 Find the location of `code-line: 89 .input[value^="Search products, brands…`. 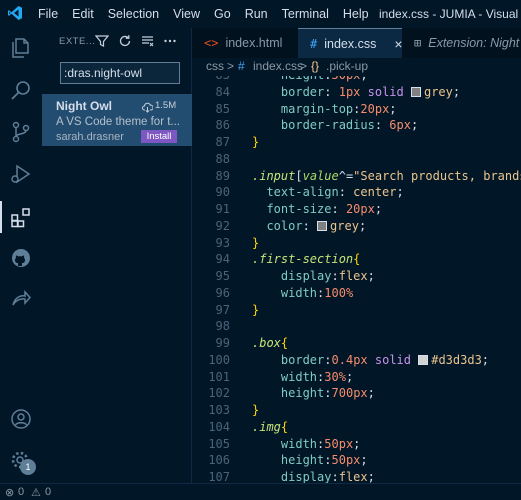

code-line: 89 .input[value^="Search products, brands… is located at coordinates (356, 177).